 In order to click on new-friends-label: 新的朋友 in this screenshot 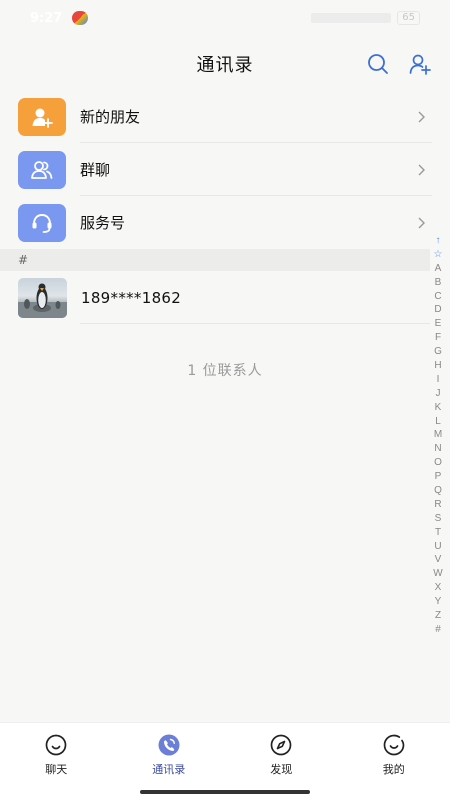, I will do `click(110, 117)`.